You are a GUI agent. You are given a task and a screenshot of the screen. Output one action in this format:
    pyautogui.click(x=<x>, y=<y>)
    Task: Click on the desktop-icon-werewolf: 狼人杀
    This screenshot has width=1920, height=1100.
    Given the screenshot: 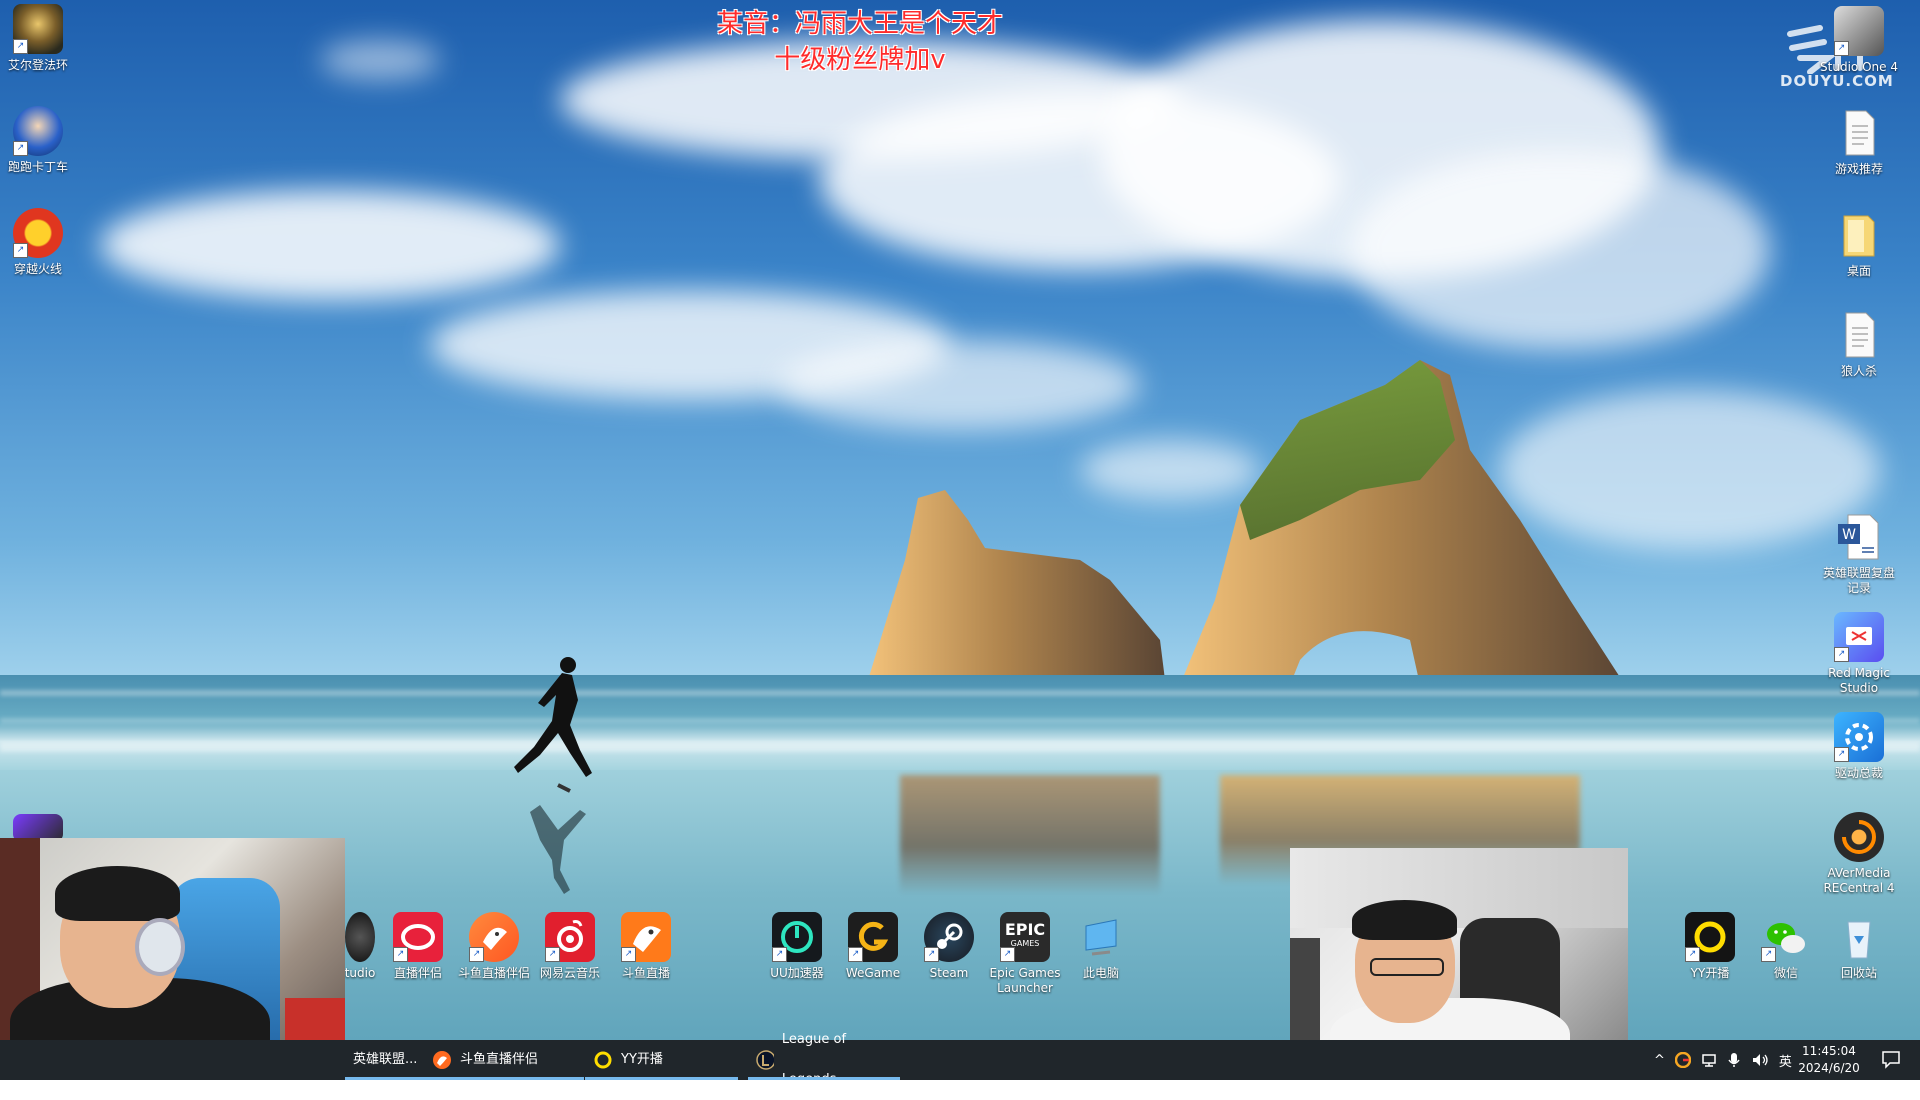 What is the action you would take?
    pyautogui.click(x=1859, y=344)
    